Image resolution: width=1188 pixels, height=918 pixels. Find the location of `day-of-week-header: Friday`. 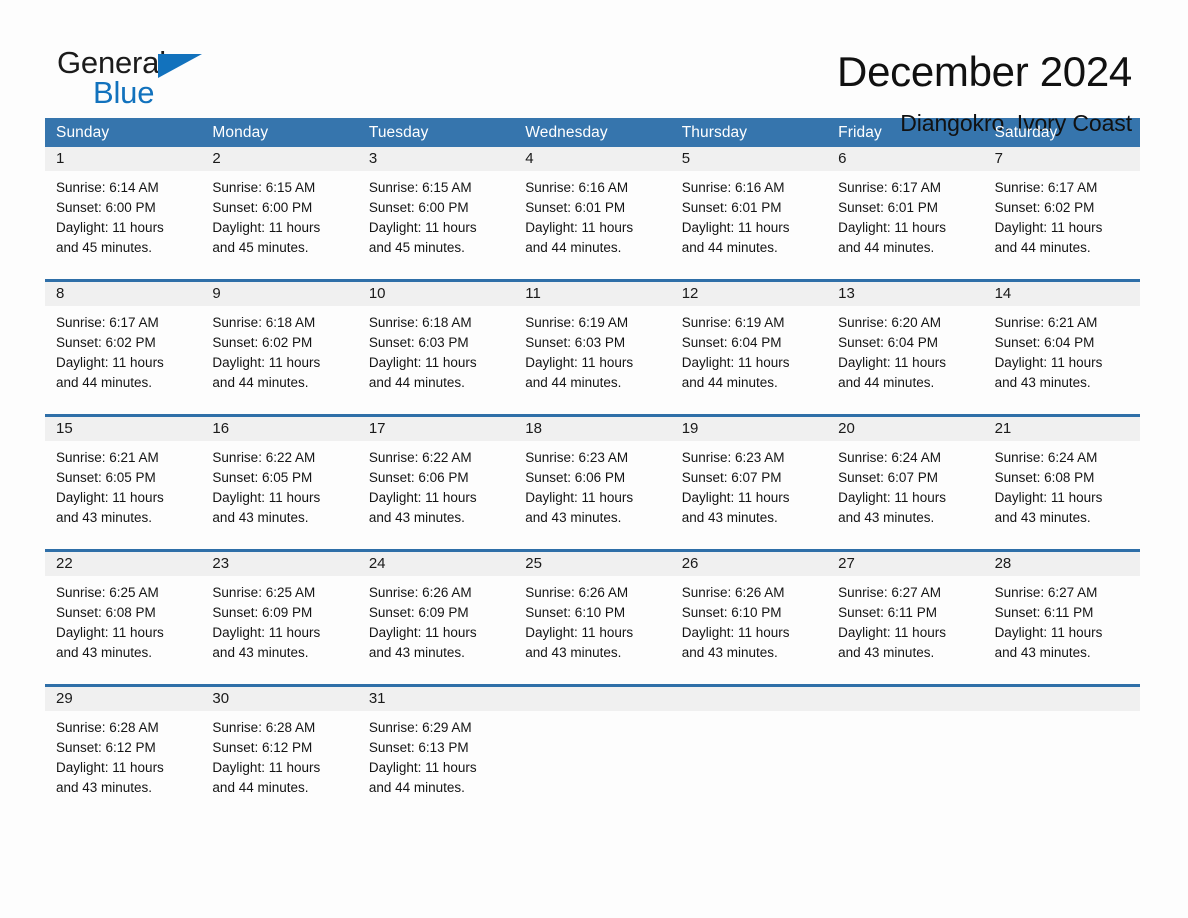

day-of-week-header: Friday is located at coordinates (860, 132).